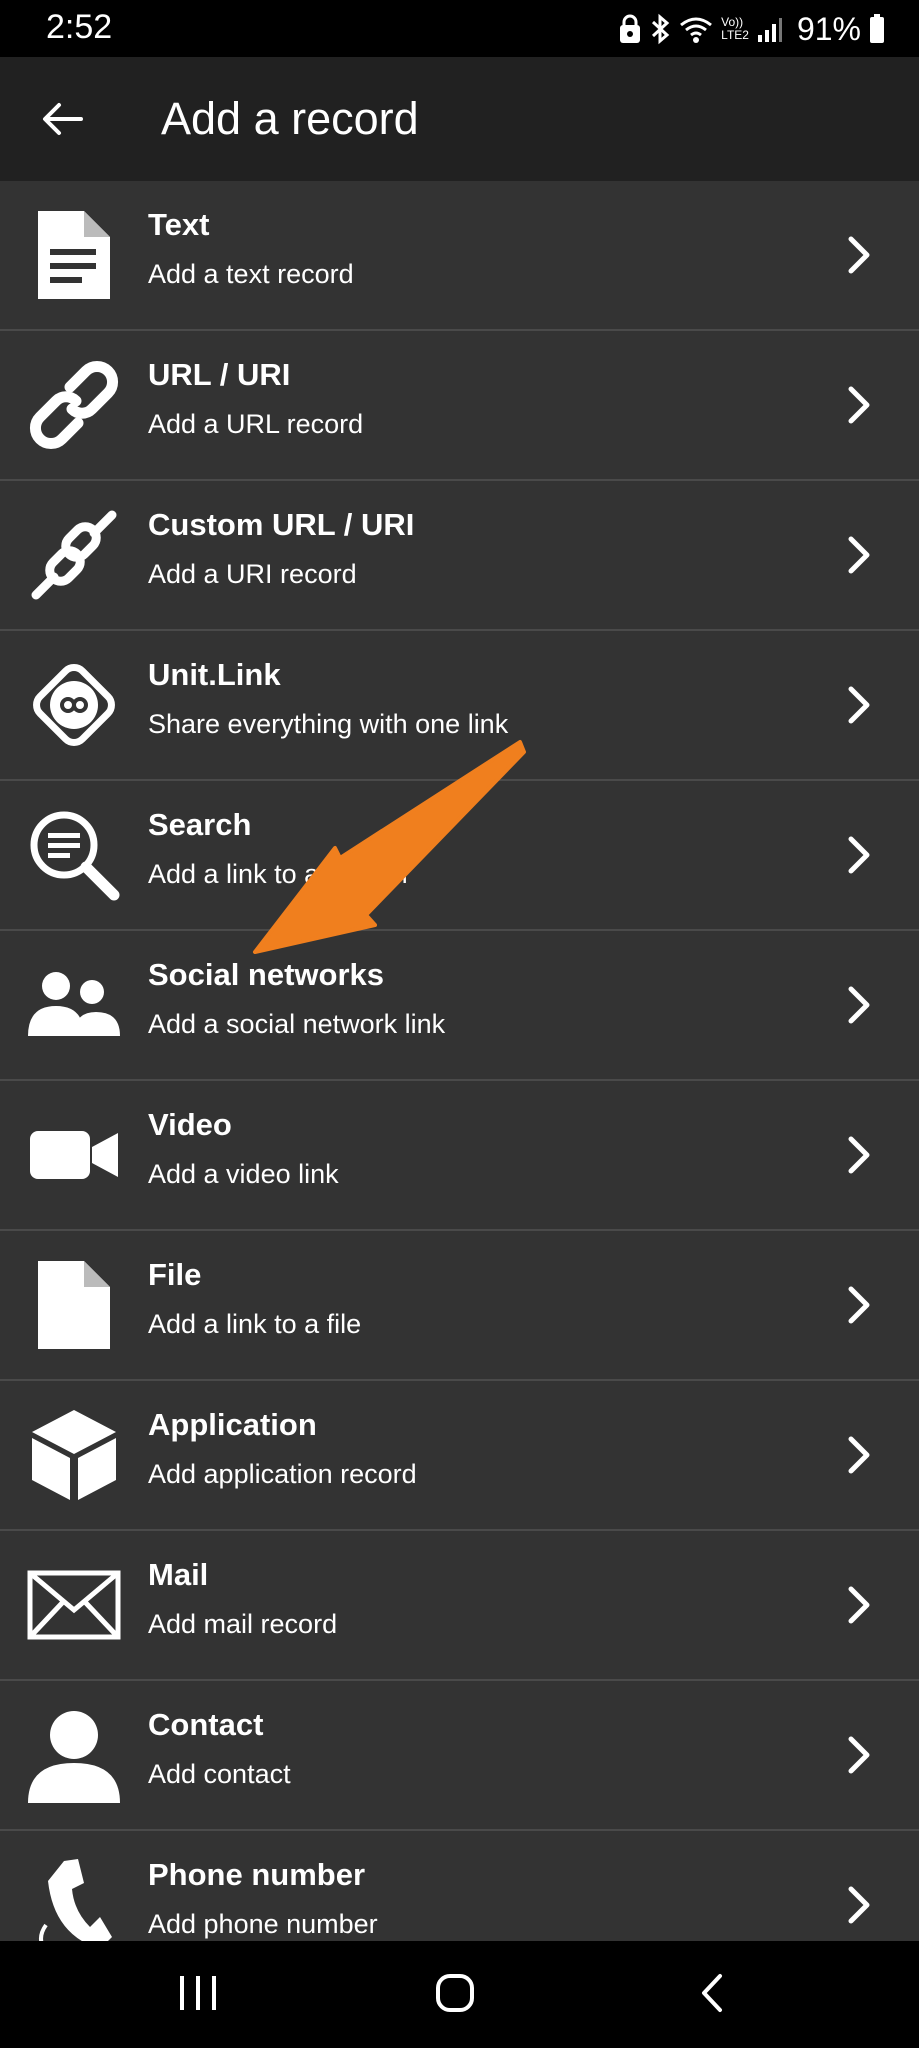  I want to click on arrow-left-icon, so click(62, 121).